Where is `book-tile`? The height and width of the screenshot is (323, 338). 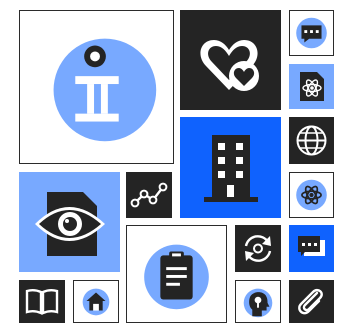
book-tile is located at coordinates (42, 301).